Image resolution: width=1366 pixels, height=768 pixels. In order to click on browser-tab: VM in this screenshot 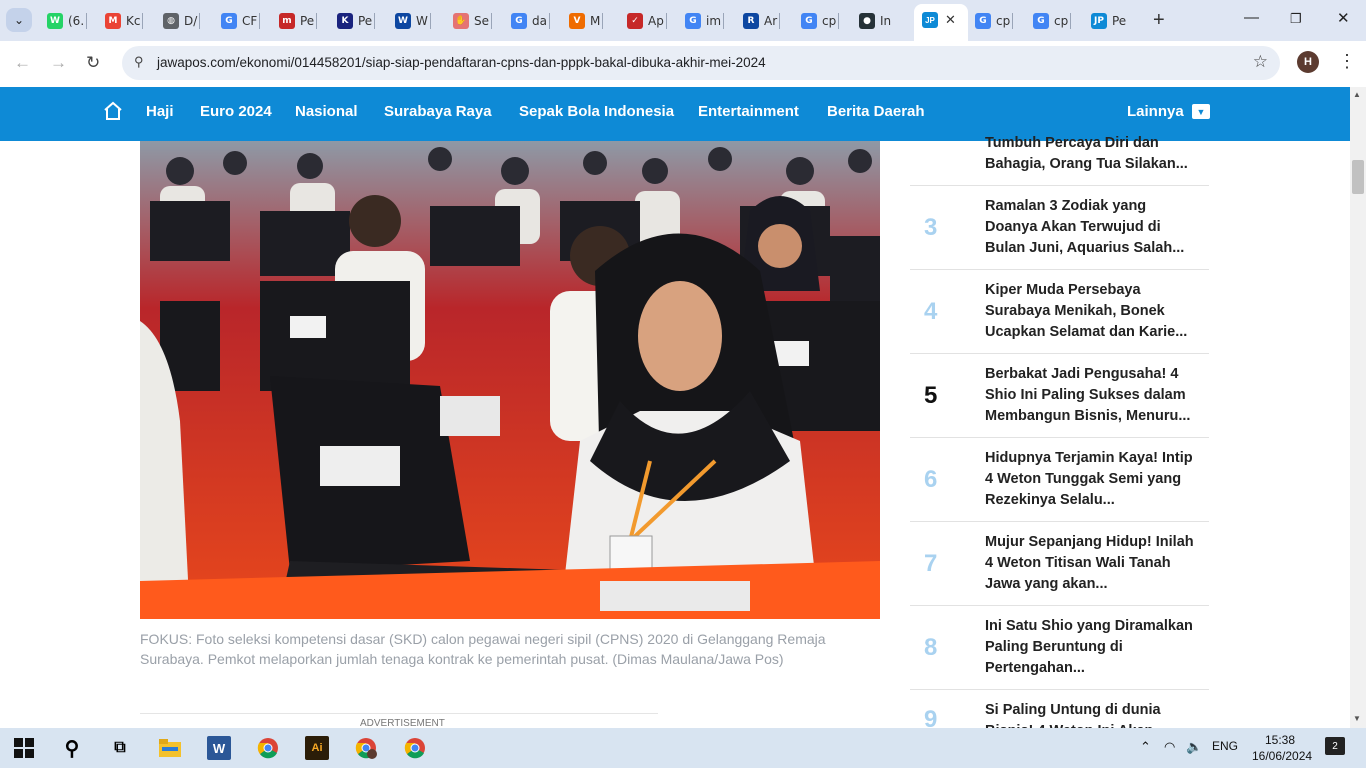, I will do `click(586, 20)`.